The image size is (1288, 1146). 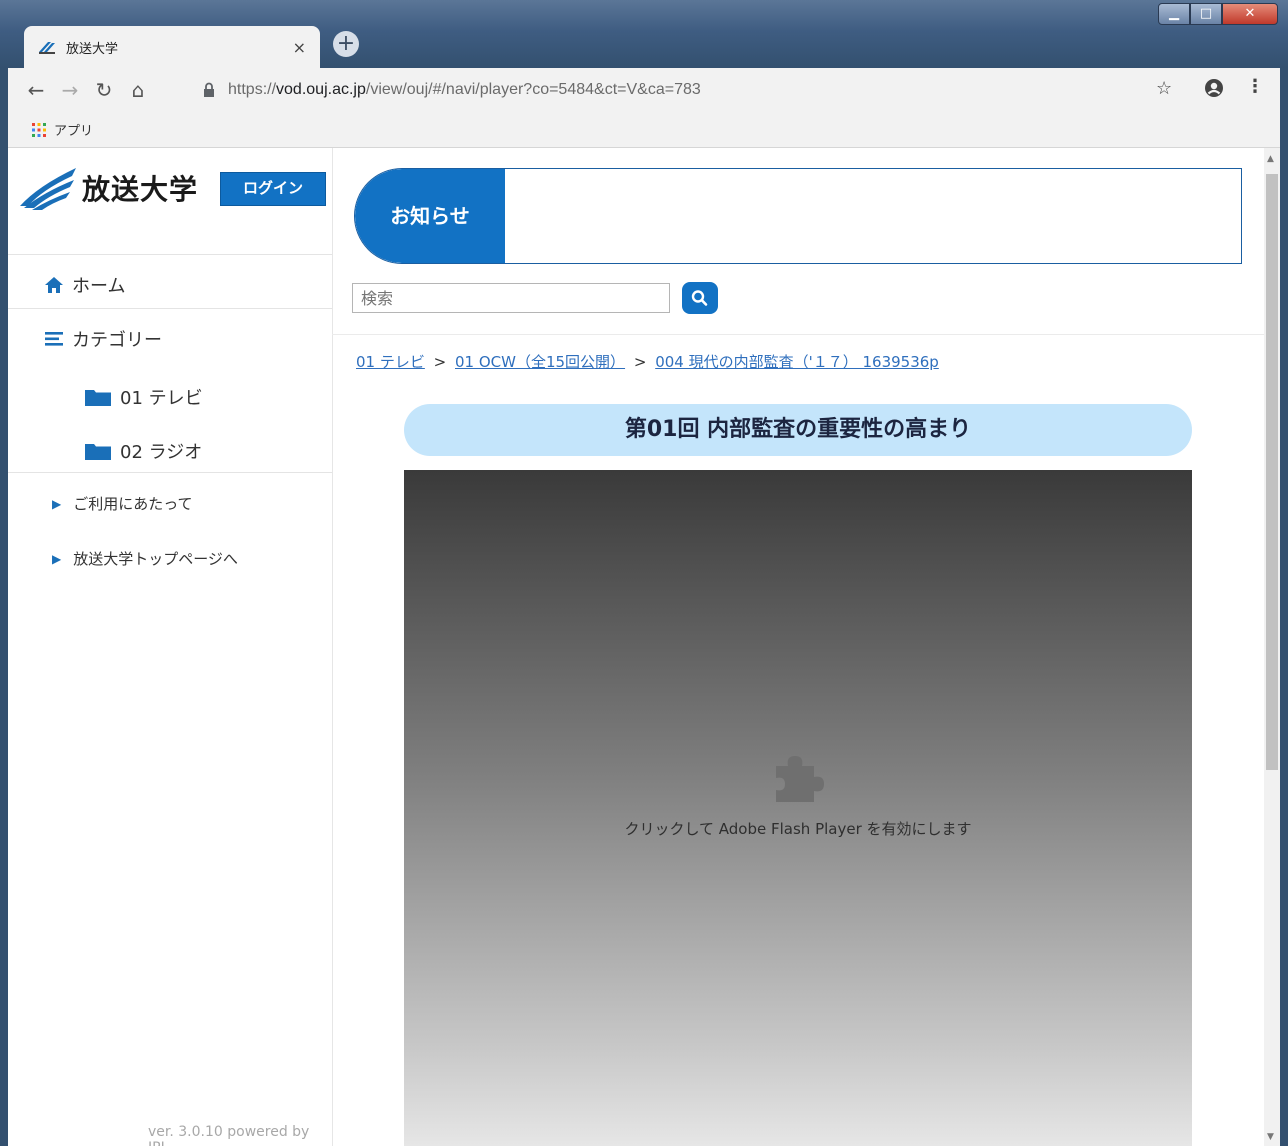 I want to click on minimize-button: ▁, so click(x=1174, y=14).